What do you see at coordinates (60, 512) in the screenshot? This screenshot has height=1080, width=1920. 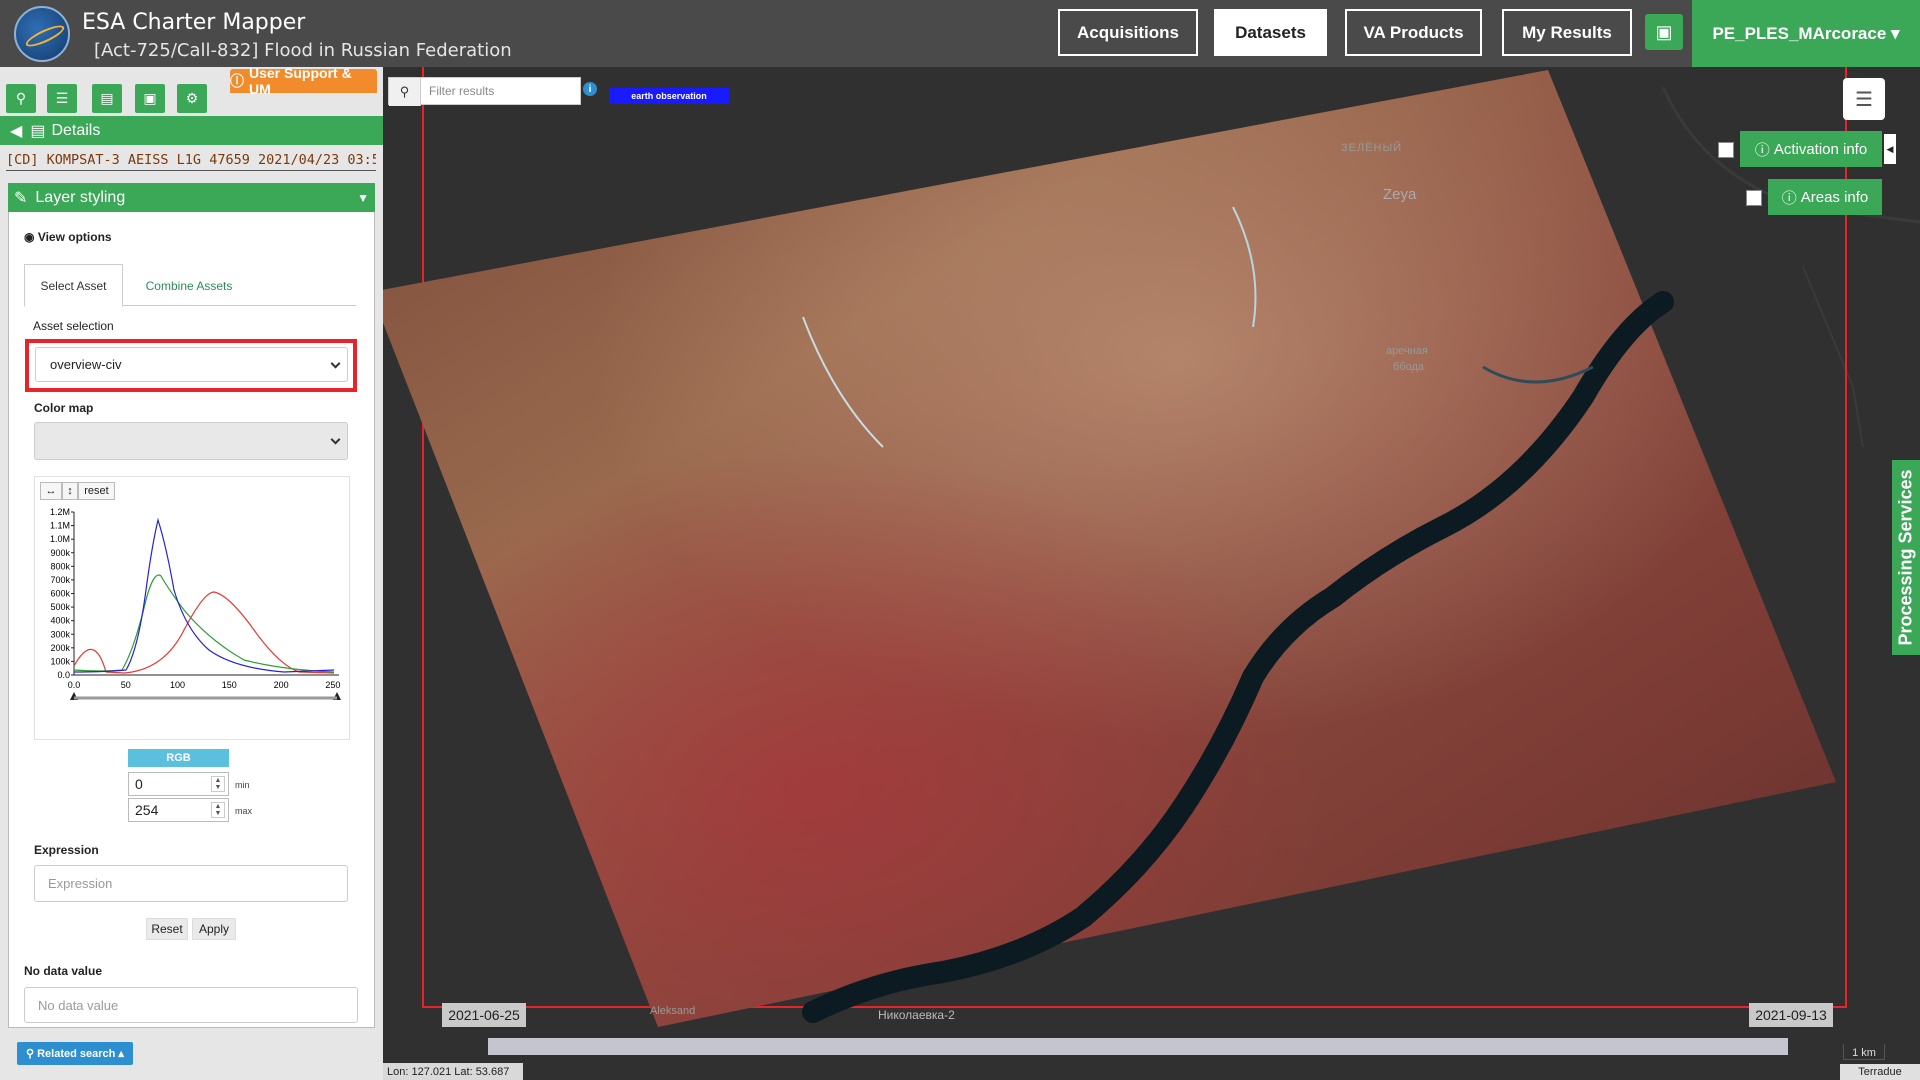 I see `y-tick-label: 1.2M` at bounding box center [60, 512].